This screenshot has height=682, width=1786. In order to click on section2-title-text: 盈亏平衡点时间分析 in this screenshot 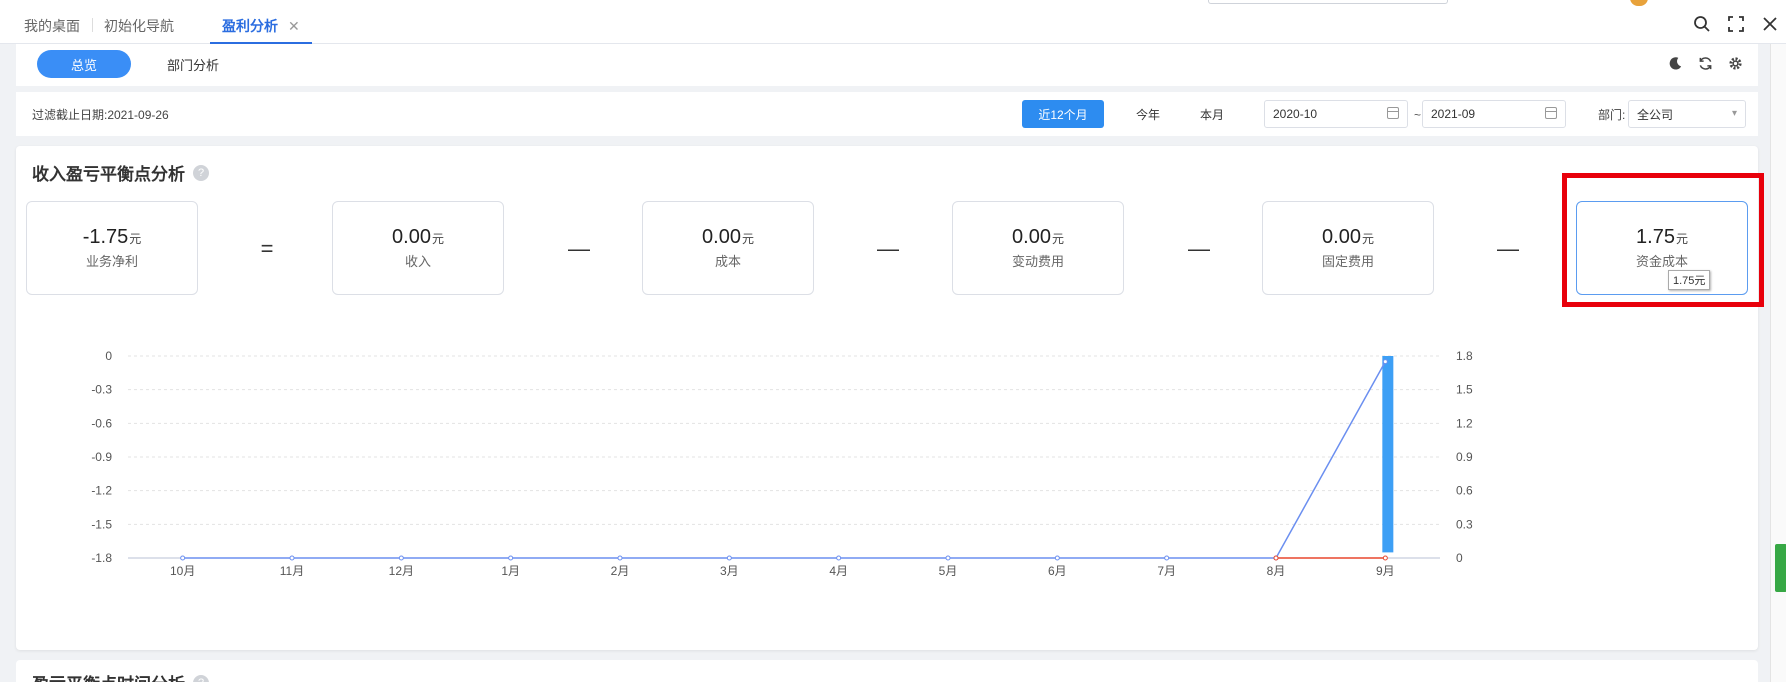, I will do `click(108, 676)`.